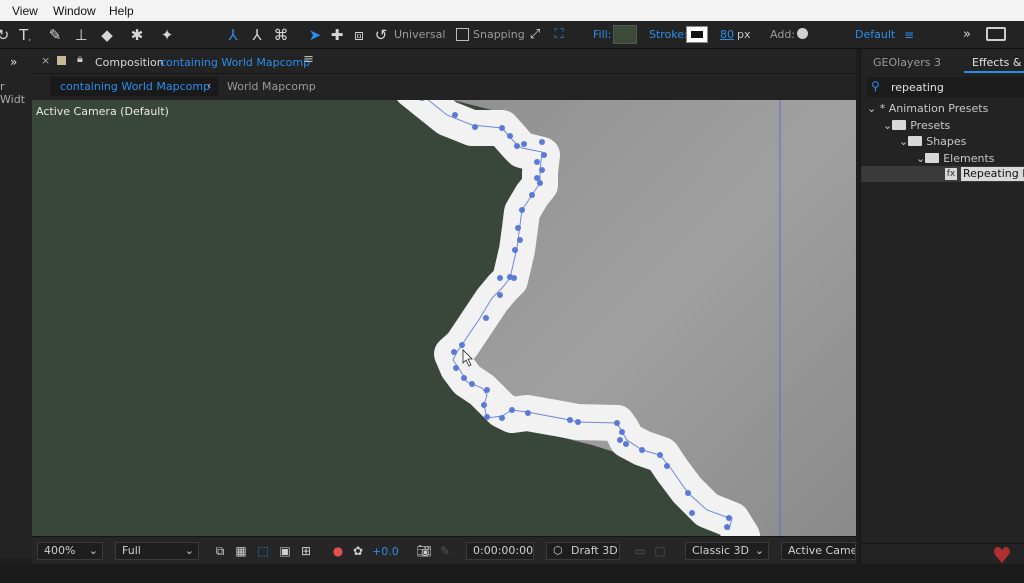 The height and width of the screenshot is (583, 1024). What do you see at coordinates (934, 108) in the screenshot?
I see `tree-label: * Animation Presets` at bounding box center [934, 108].